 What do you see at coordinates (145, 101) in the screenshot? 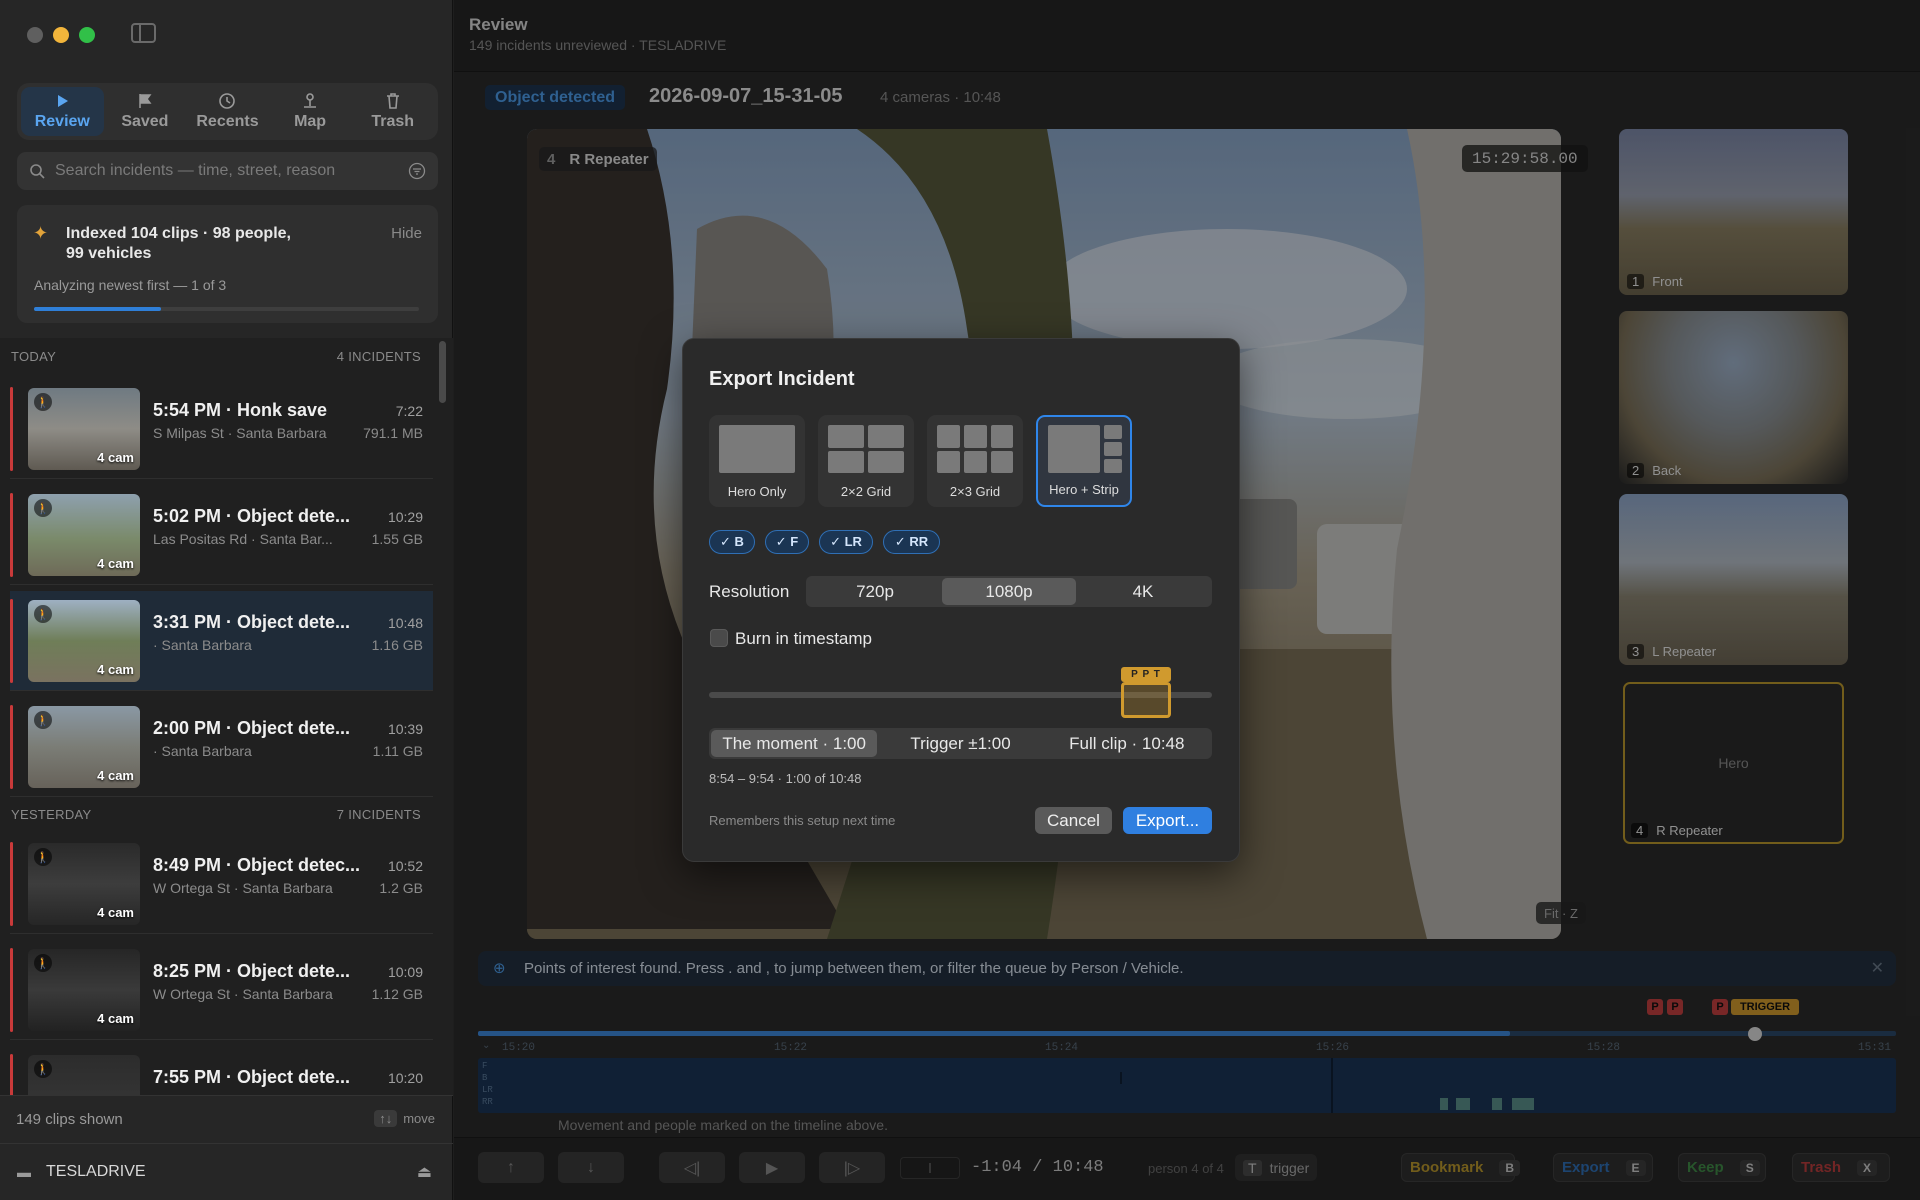
I see `flag-icon` at bounding box center [145, 101].